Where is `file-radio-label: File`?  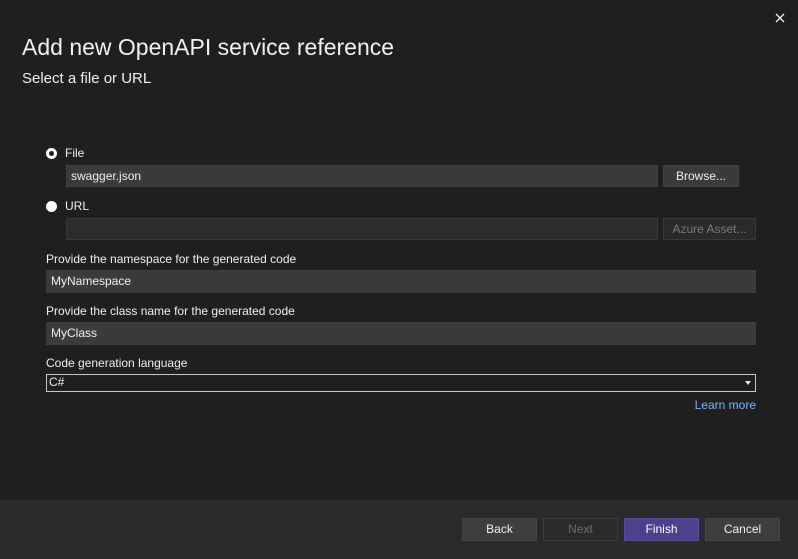 file-radio-label: File is located at coordinates (75, 153).